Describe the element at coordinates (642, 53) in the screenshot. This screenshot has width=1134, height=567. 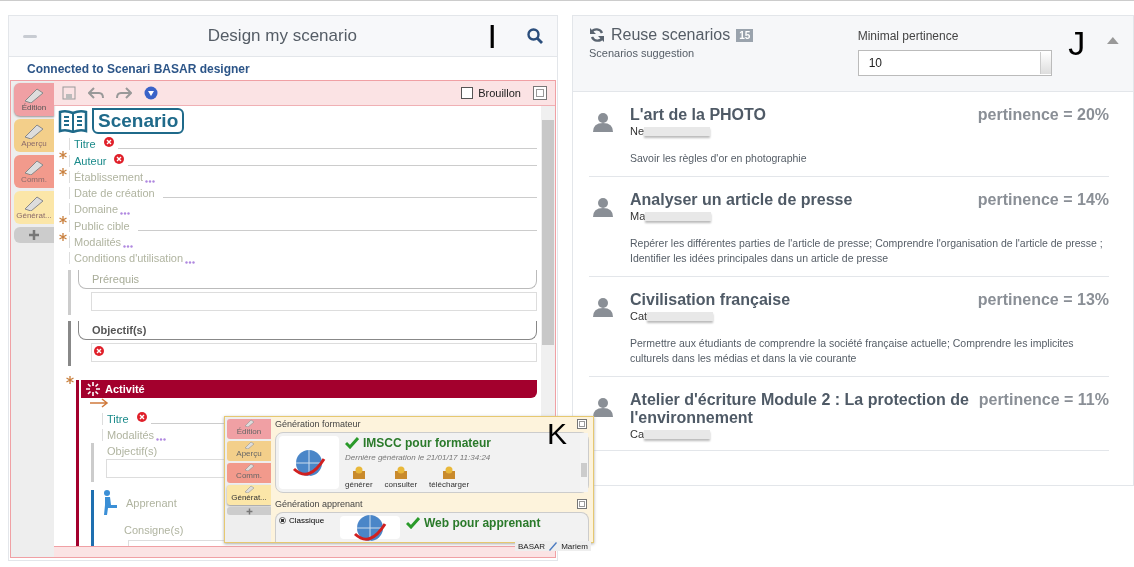
I see `panel-subtitle: Scenarios suggestion` at that location.